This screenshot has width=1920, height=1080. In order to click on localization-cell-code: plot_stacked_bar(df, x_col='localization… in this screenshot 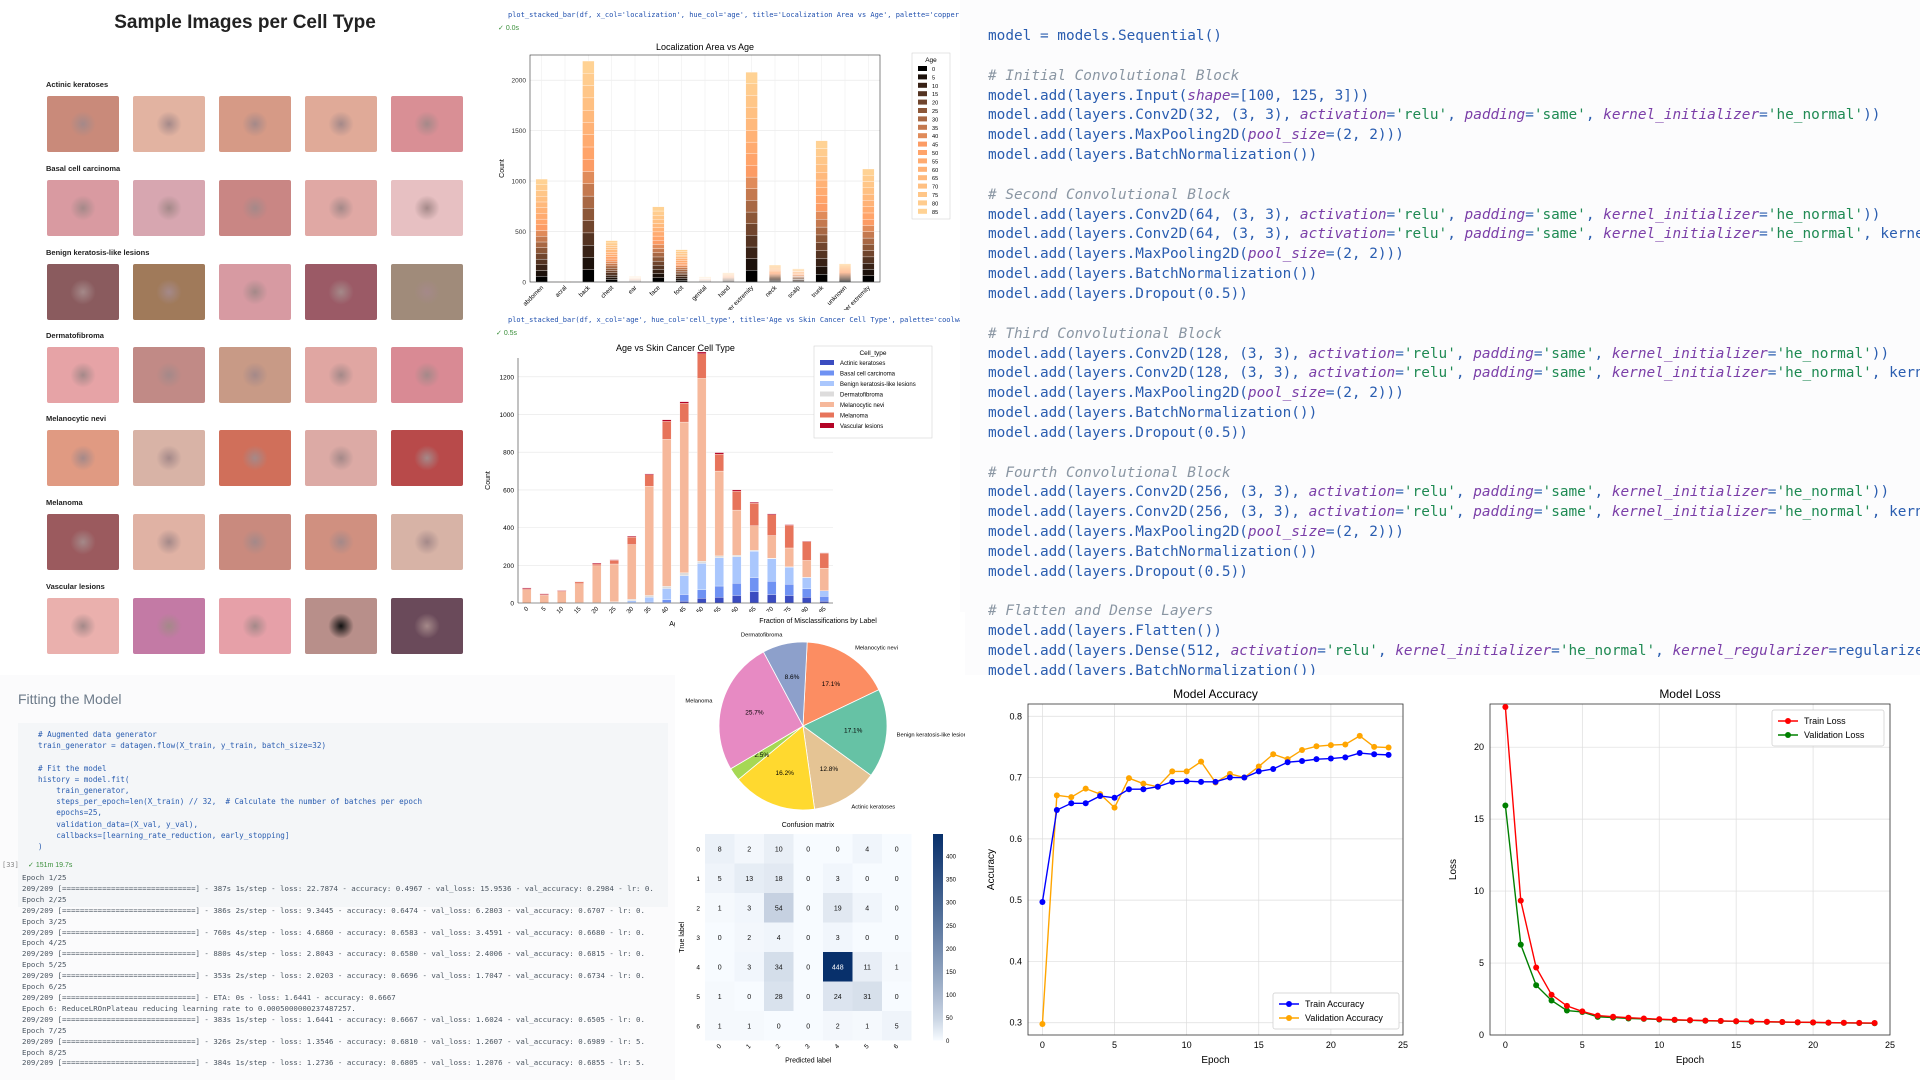, I will do `click(734, 15)`.